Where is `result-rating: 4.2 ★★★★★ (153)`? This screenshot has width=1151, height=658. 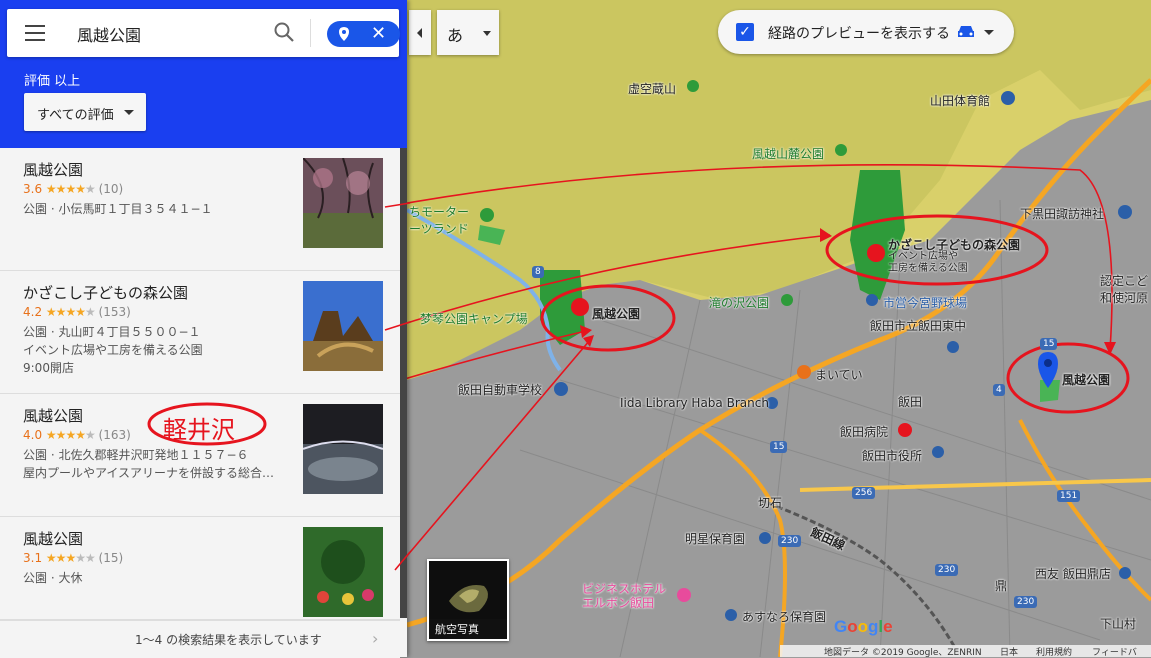
result-rating: 4.2 ★★★★★ (153) is located at coordinates (77, 312).